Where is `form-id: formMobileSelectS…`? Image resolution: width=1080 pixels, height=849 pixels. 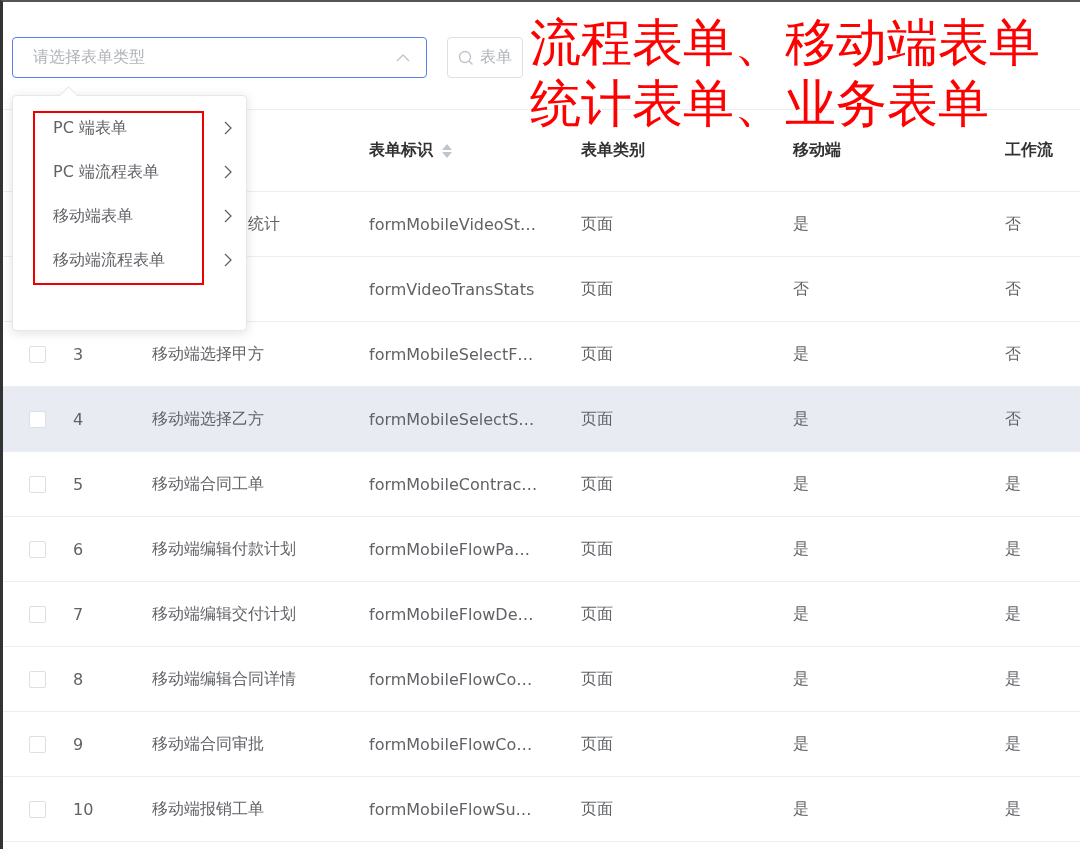 form-id: formMobileSelectS… is located at coordinates (452, 419).